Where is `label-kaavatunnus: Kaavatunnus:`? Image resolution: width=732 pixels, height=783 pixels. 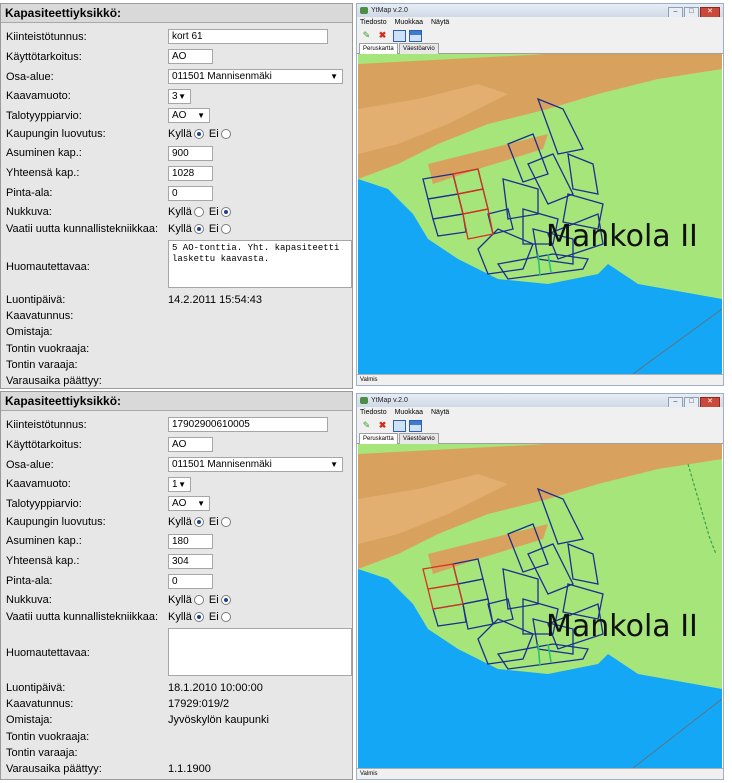
label-kaavatunnus: Kaavatunnus: is located at coordinates (40, 316).